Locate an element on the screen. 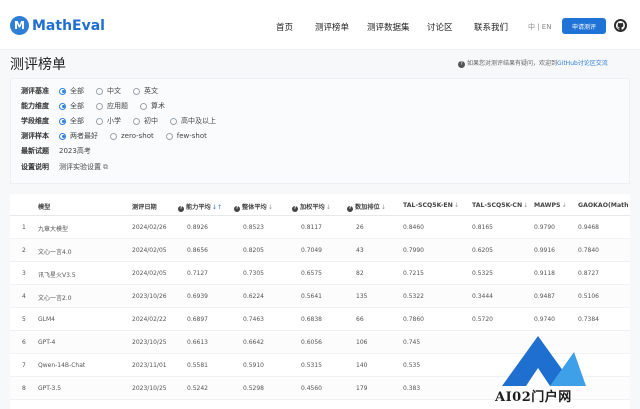  rank-cell: 5 is located at coordinates (24, 319).